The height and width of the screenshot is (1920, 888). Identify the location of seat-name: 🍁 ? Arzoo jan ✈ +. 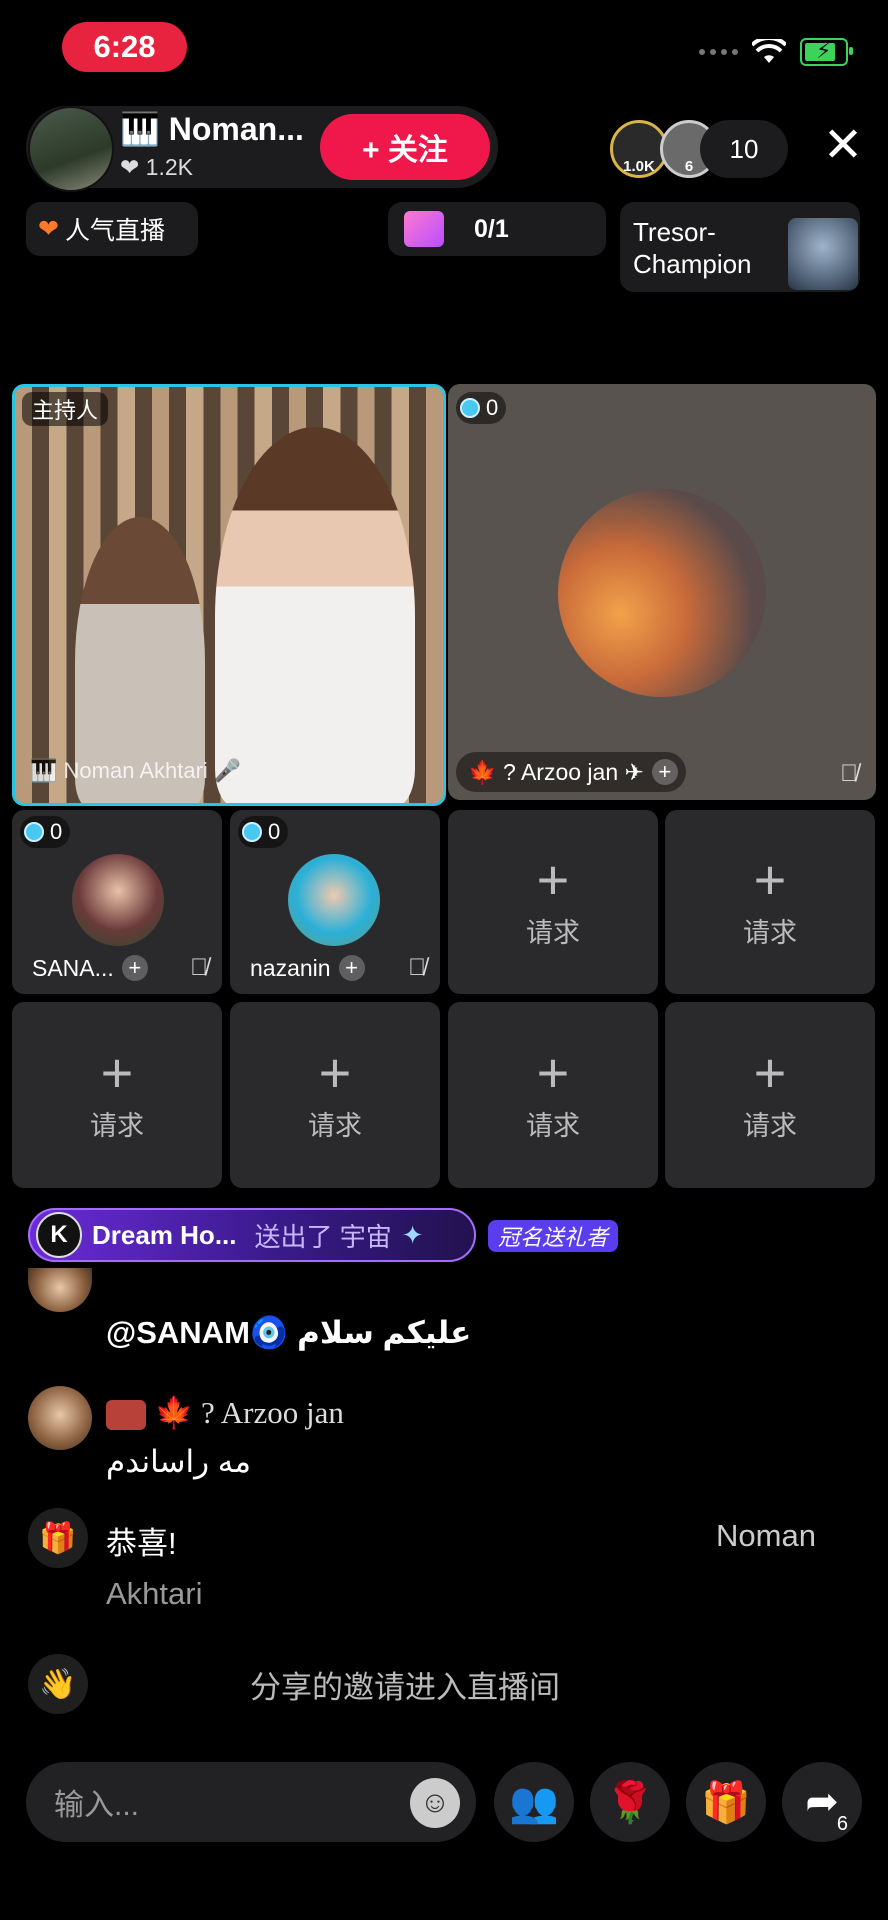
(571, 772).